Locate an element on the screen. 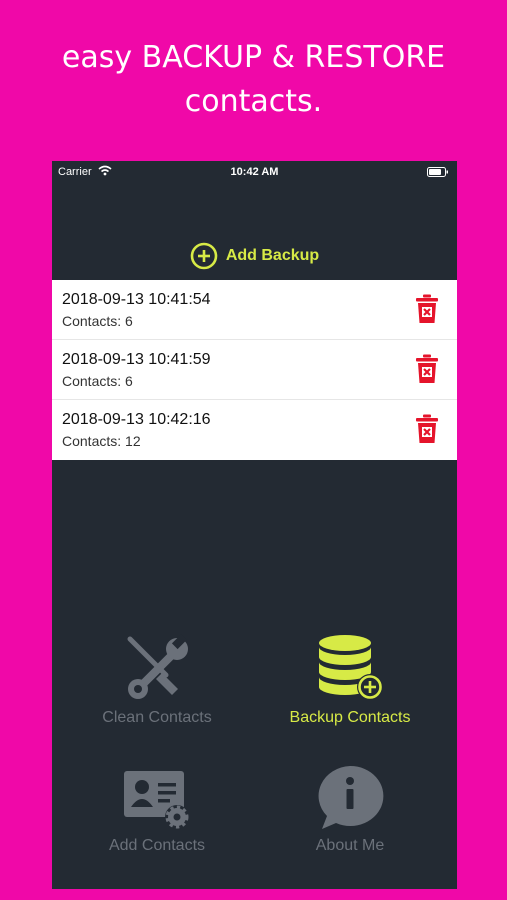 The image size is (507, 900). backup-date: 2018-09-13 10:42:16 is located at coordinates (136, 419).